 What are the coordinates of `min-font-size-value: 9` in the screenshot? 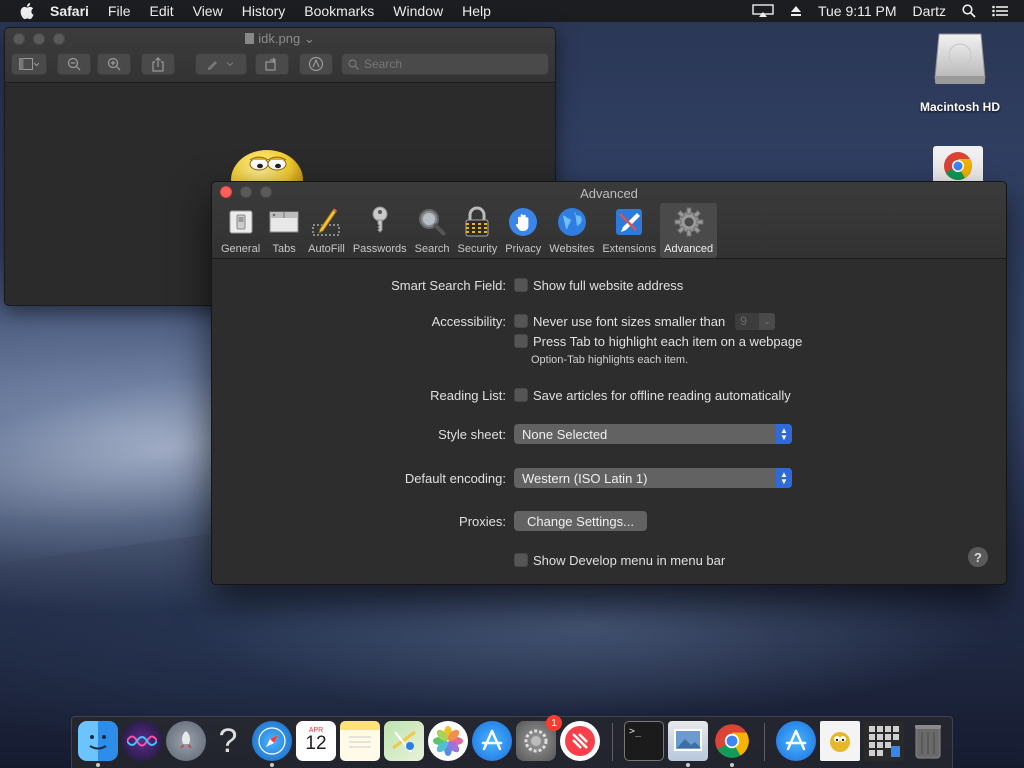 It's located at (743, 321).